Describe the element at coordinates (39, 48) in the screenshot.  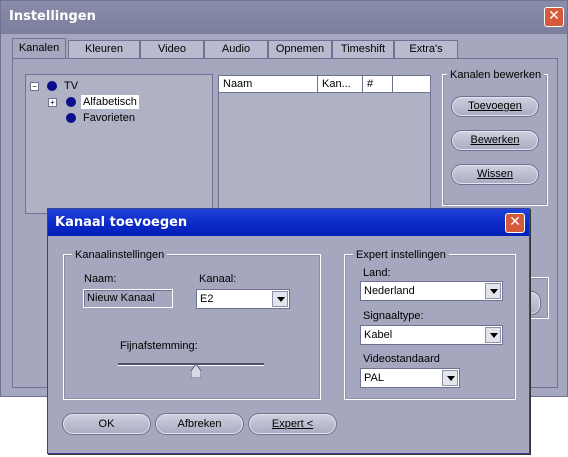
I see `tab-kanalen: Kanalen` at that location.